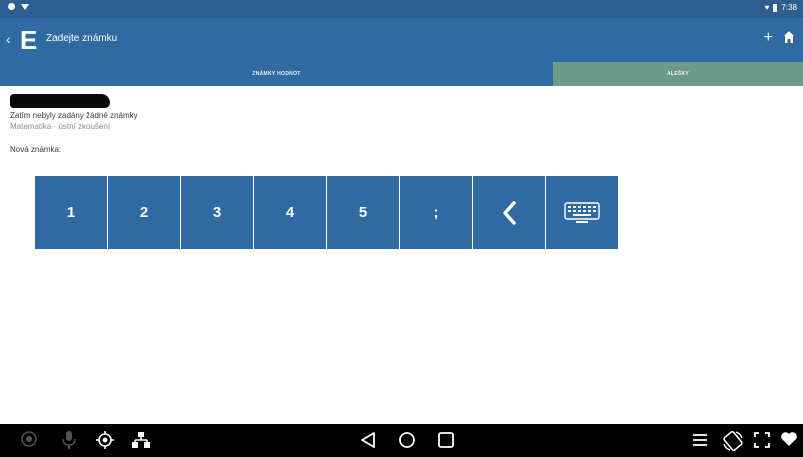  Describe the element at coordinates (82, 38) in the screenshot. I see `page-title: Zadejte známku` at that location.